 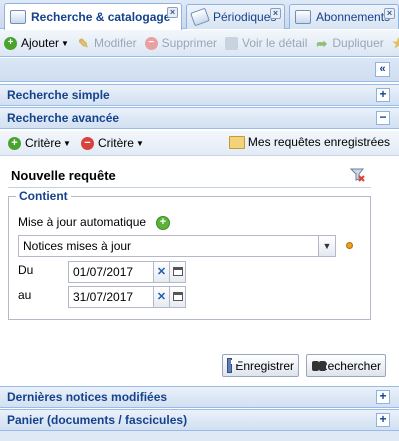 I want to click on criterion-select: Notices mises à jour ▼, so click(x=177, y=246).